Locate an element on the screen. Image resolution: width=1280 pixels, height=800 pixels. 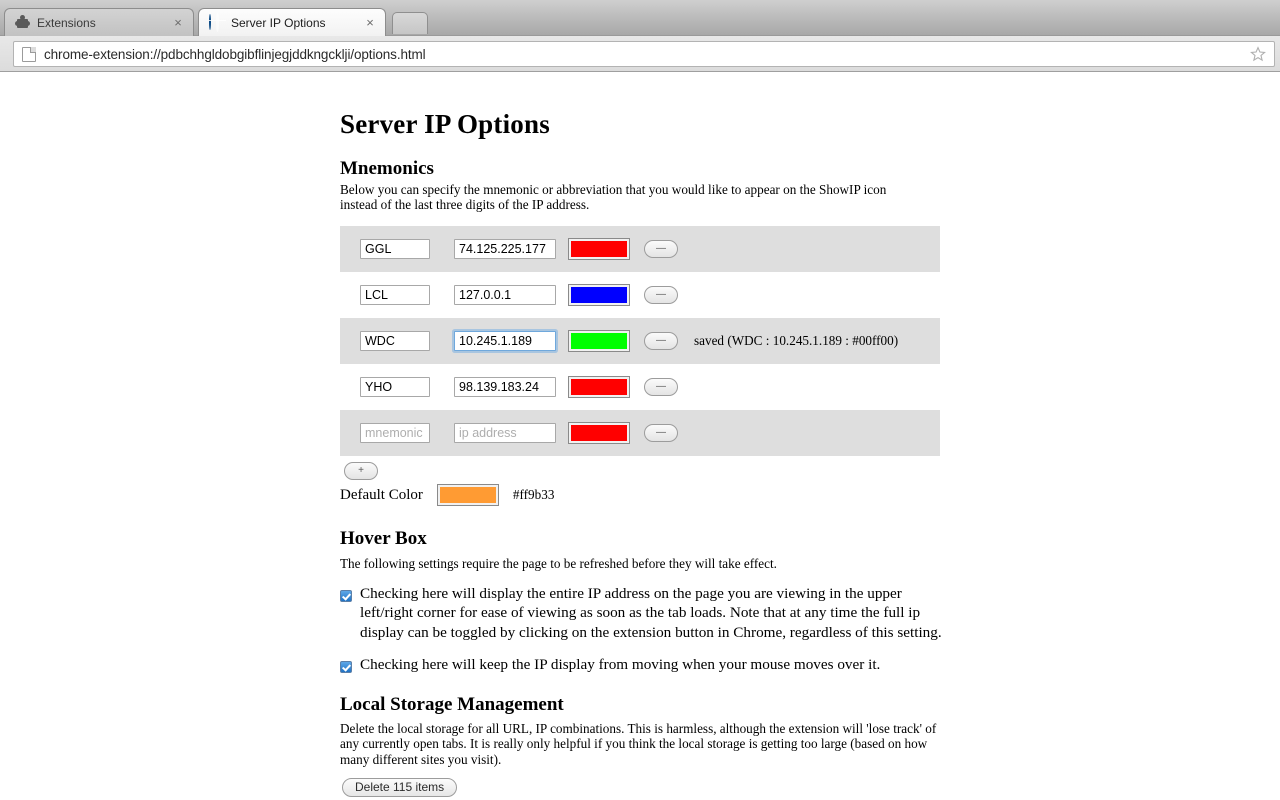
star-icon is located at coordinates (1259, 54).